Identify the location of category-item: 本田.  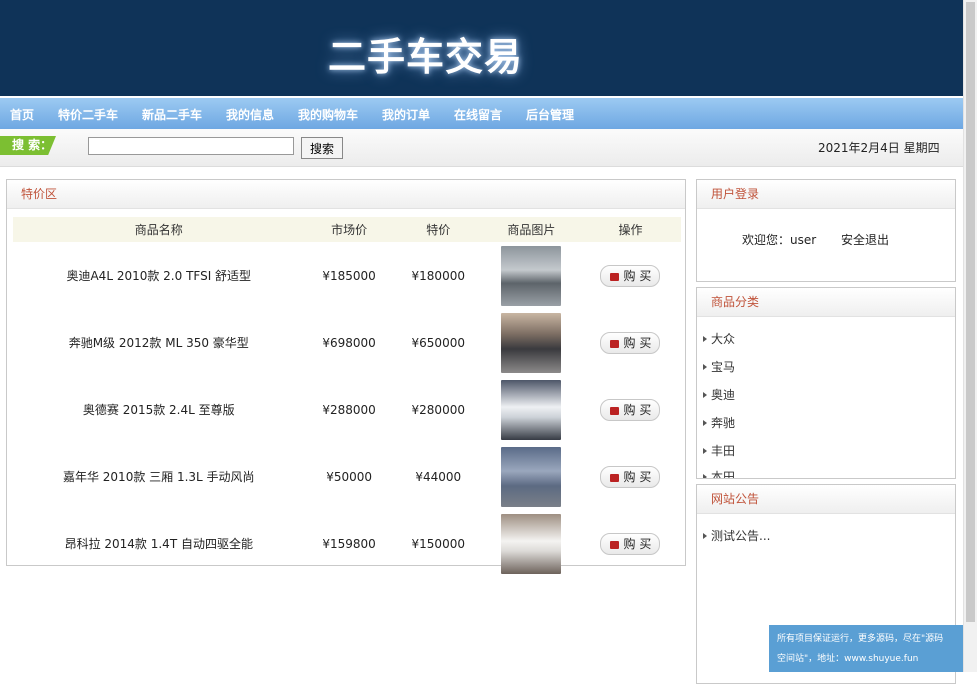
(719, 473).